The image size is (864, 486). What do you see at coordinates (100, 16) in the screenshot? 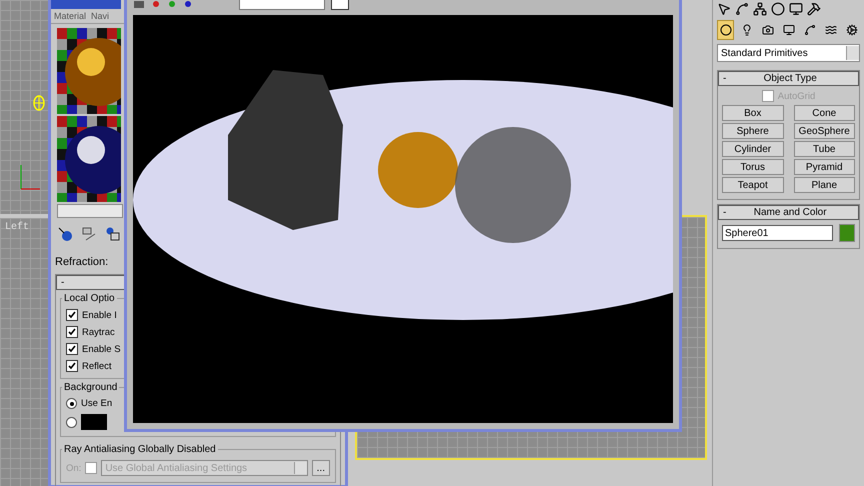
I see `menu-item: Navi` at bounding box center [100, 16].